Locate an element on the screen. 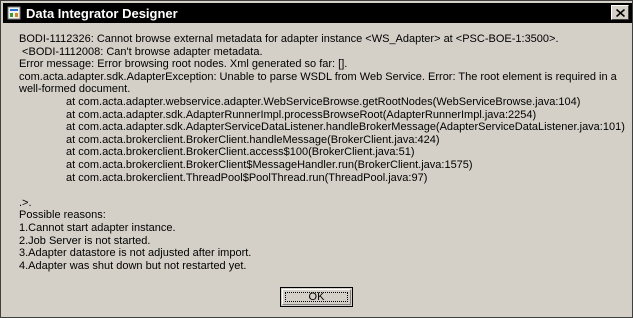  title-bar: Data Integrator Designer is located at coordinates (317, 13).